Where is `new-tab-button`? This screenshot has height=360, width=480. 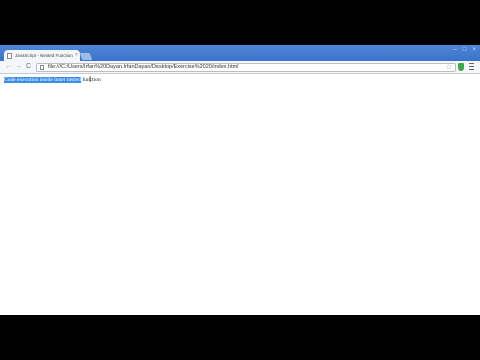
new-tab-button is located at coordinates (86, 56).